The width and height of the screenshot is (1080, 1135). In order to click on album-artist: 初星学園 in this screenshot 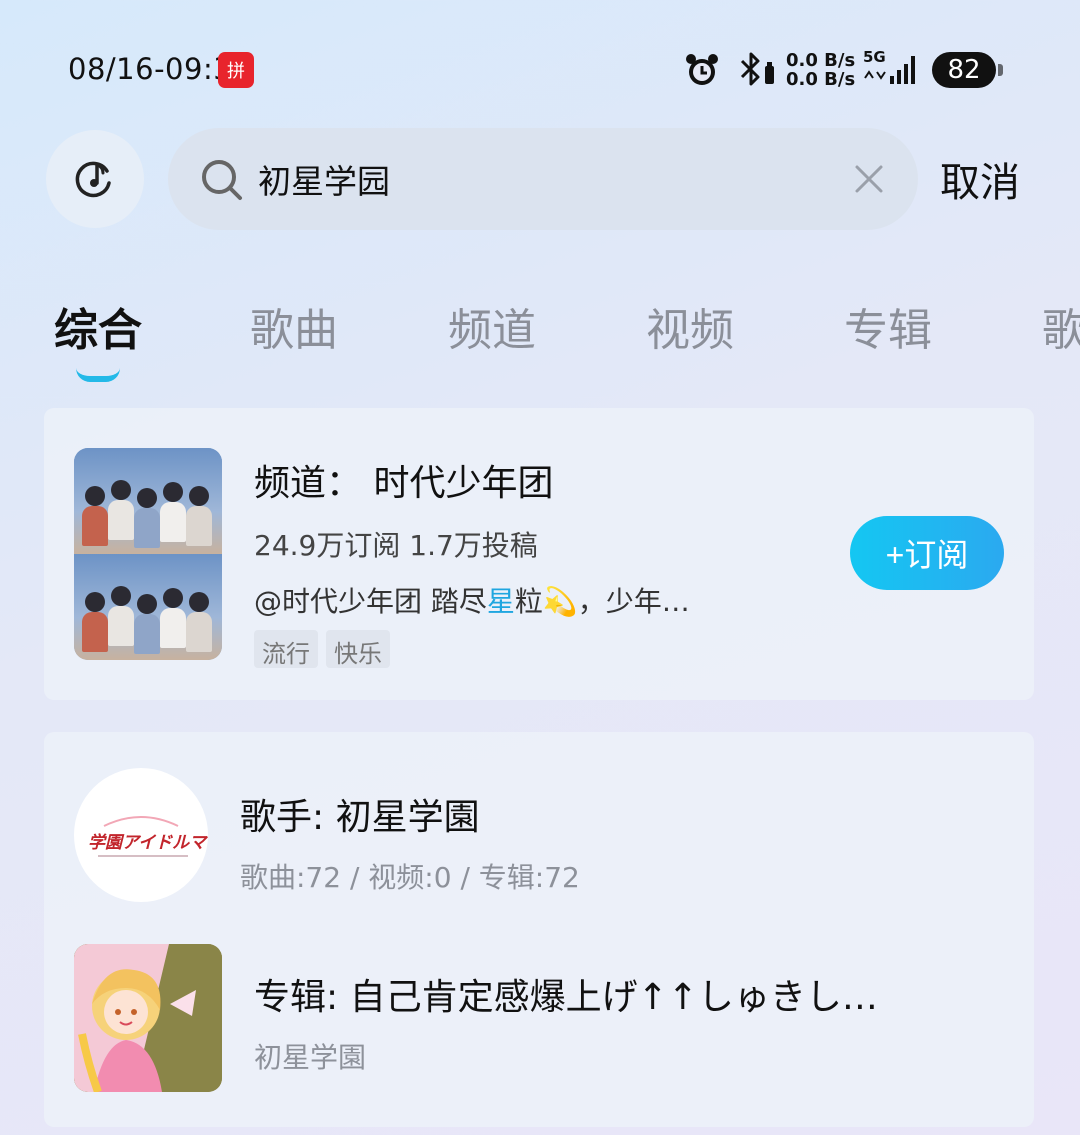, I will do `click(310, 1057)`.